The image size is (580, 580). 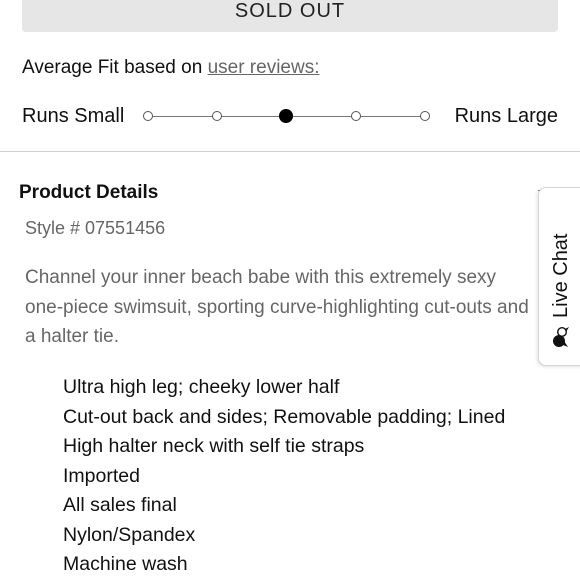 I want to click on fit-scale: Runs Small Runs Large, so click(x=290, y=116).